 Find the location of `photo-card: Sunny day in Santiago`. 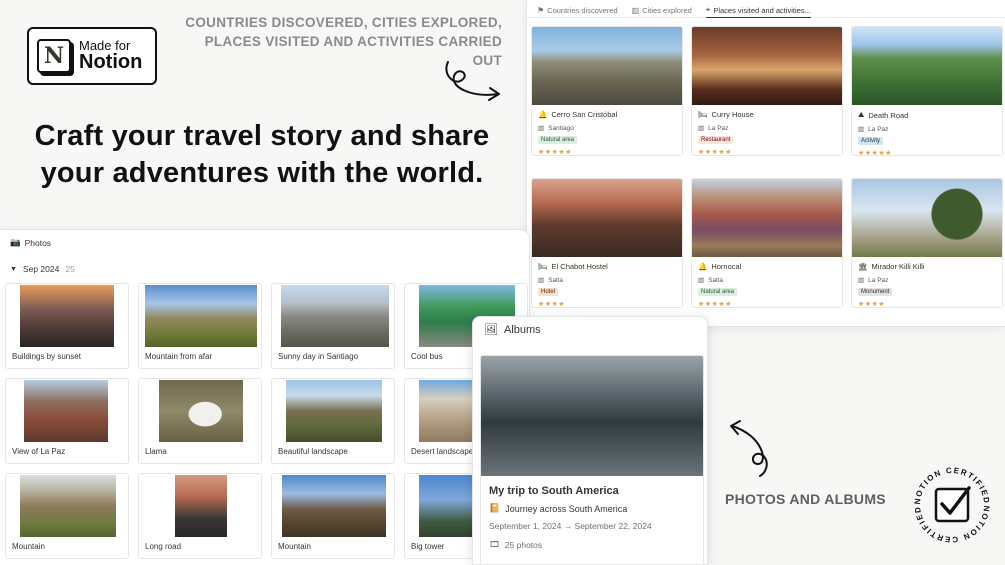

photo-card: Sunny day in Santiago is located at coordinates (333, 326).